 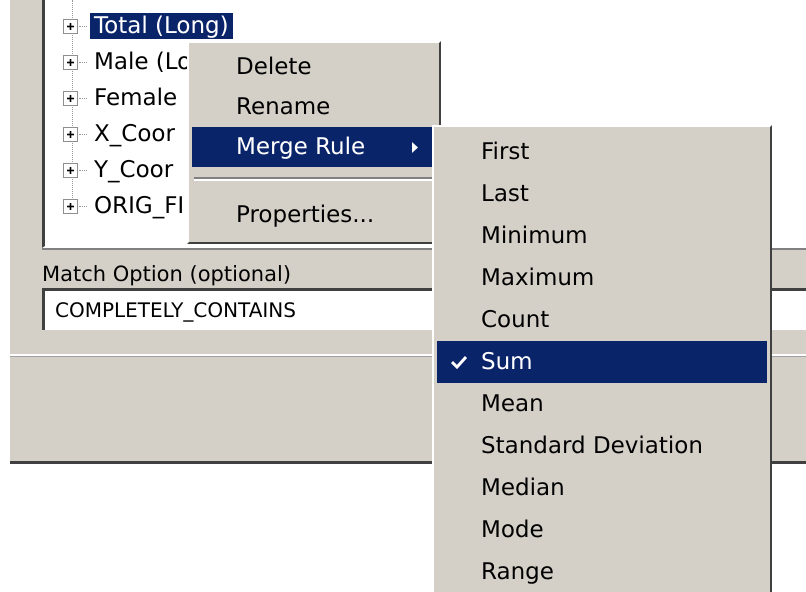 What do you see at coordinates (602, 446) in the screenshot?
I see `menu-item: Standard Deviation` at bounding box center [602, 446].